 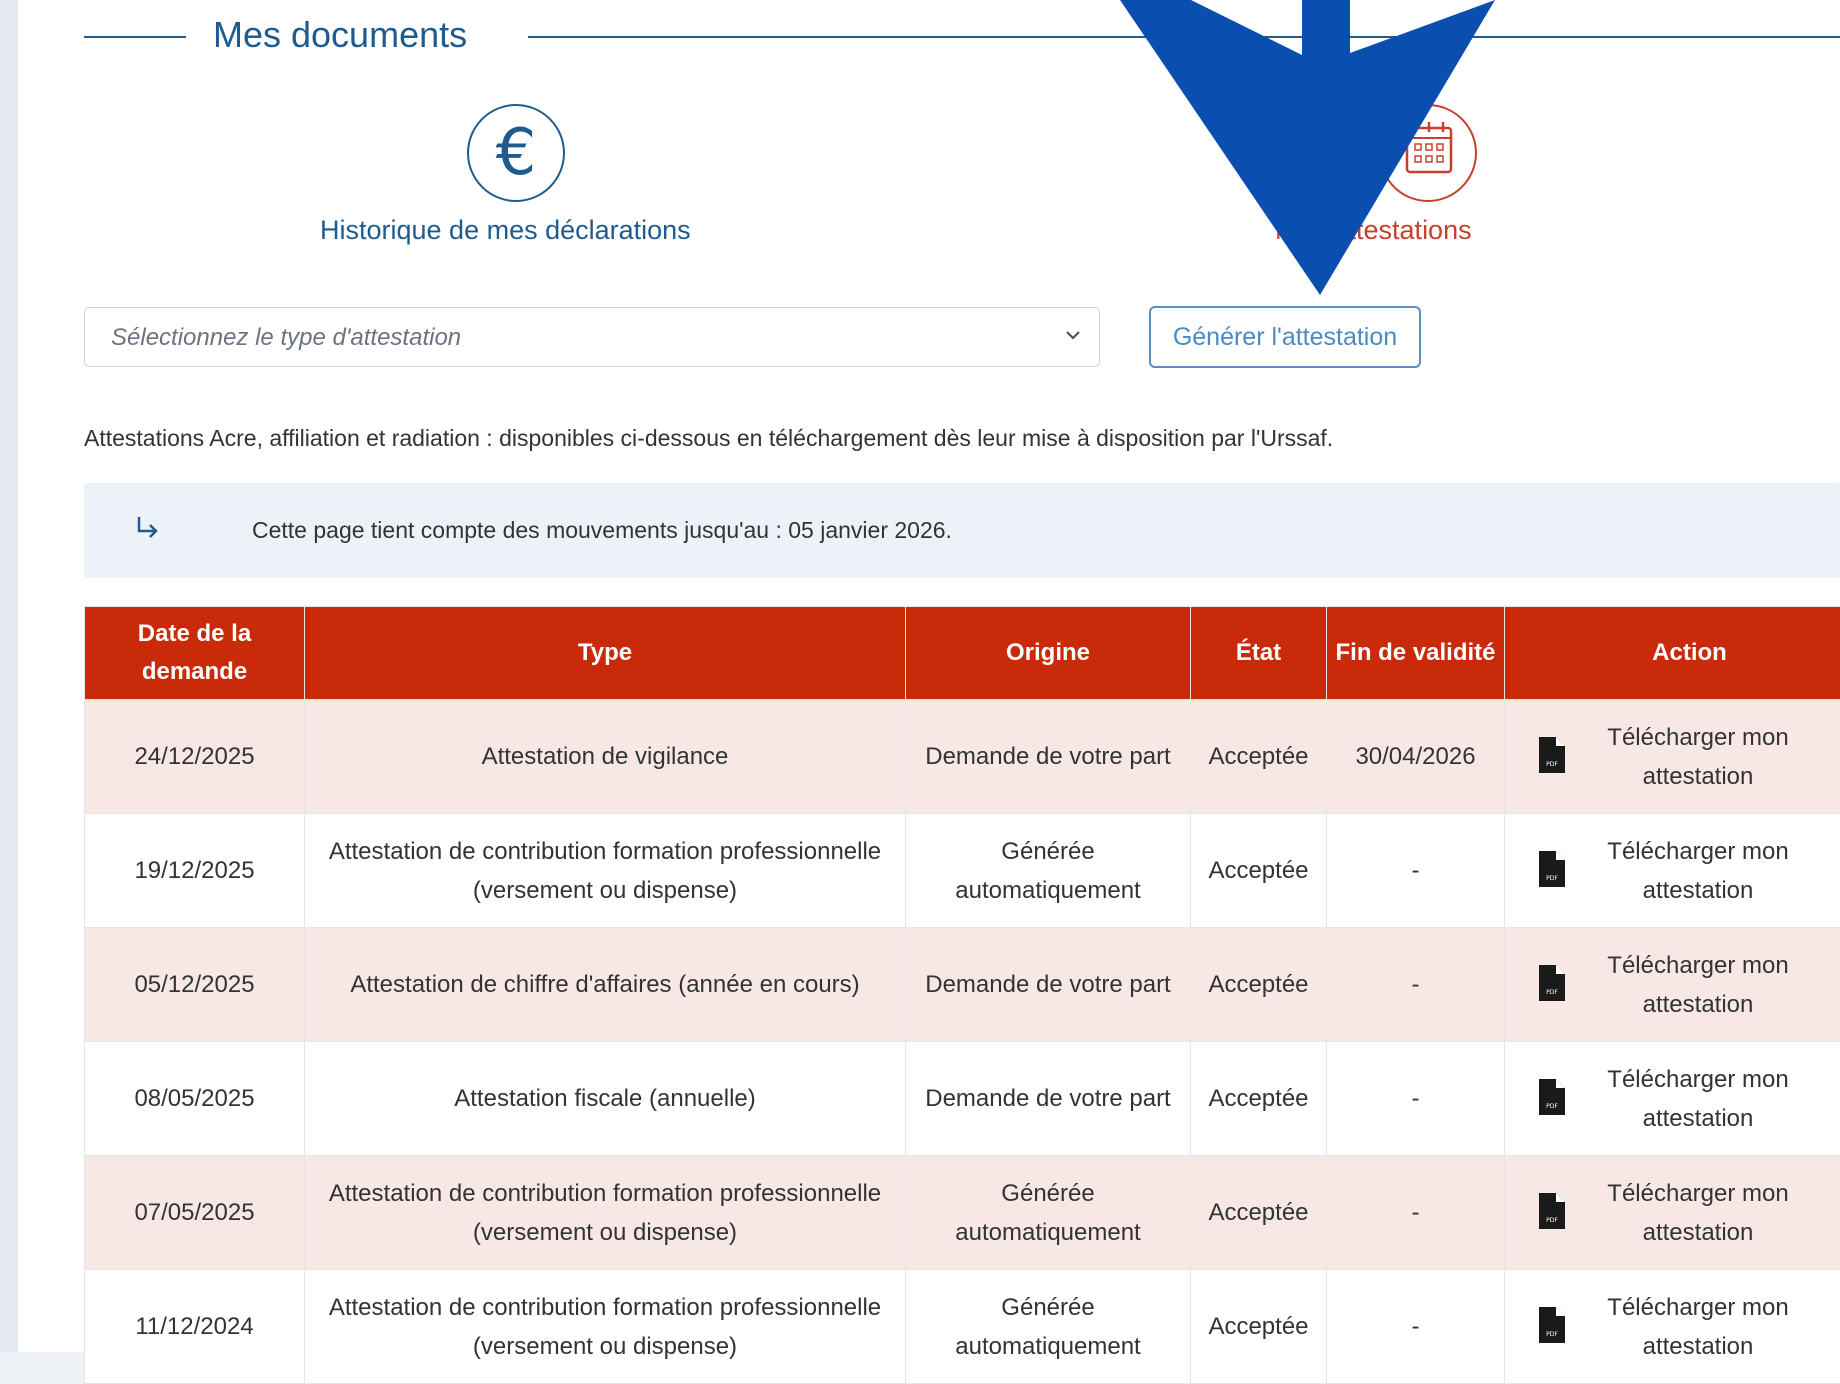 I want to click on return-arrow-icon, so click(x=148, y=527).